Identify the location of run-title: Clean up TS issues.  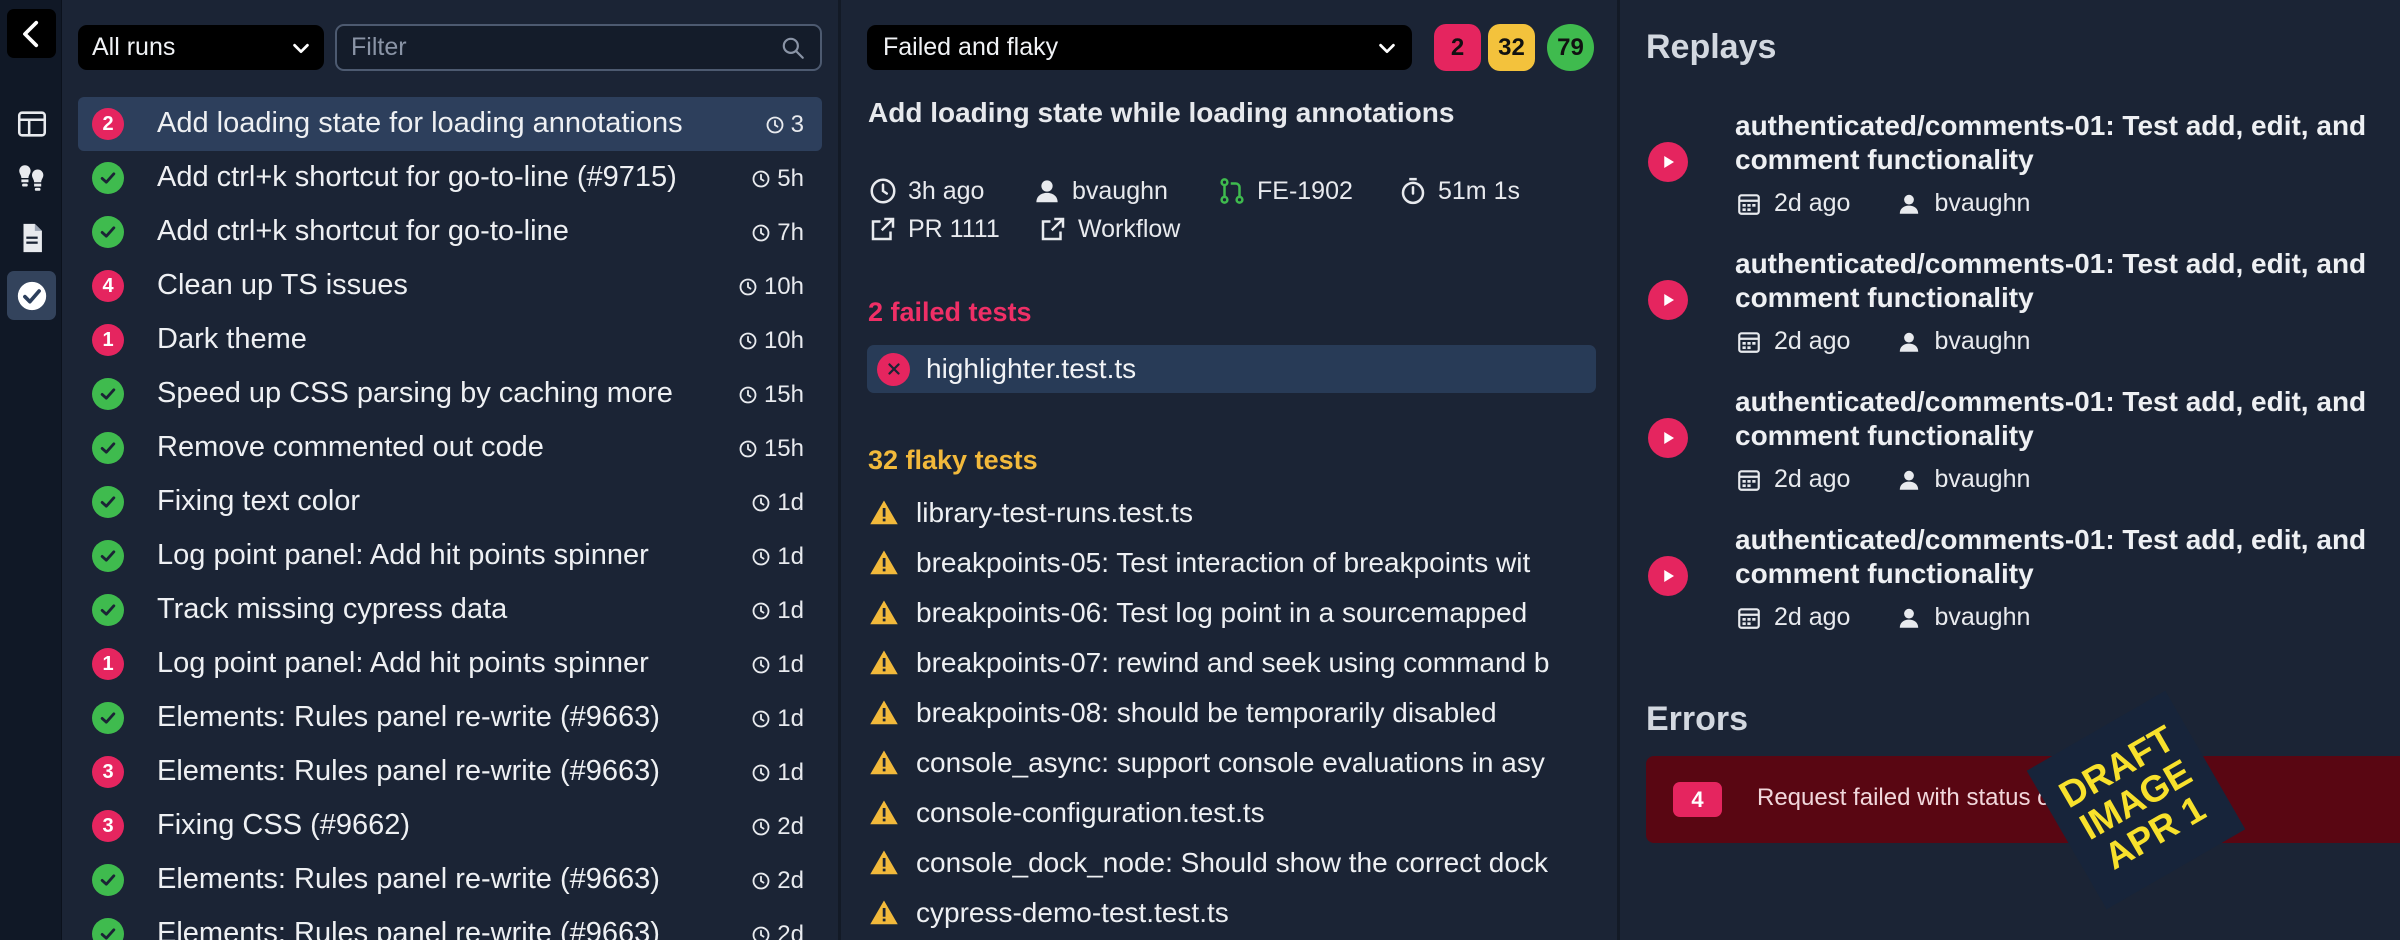
(282, 285).